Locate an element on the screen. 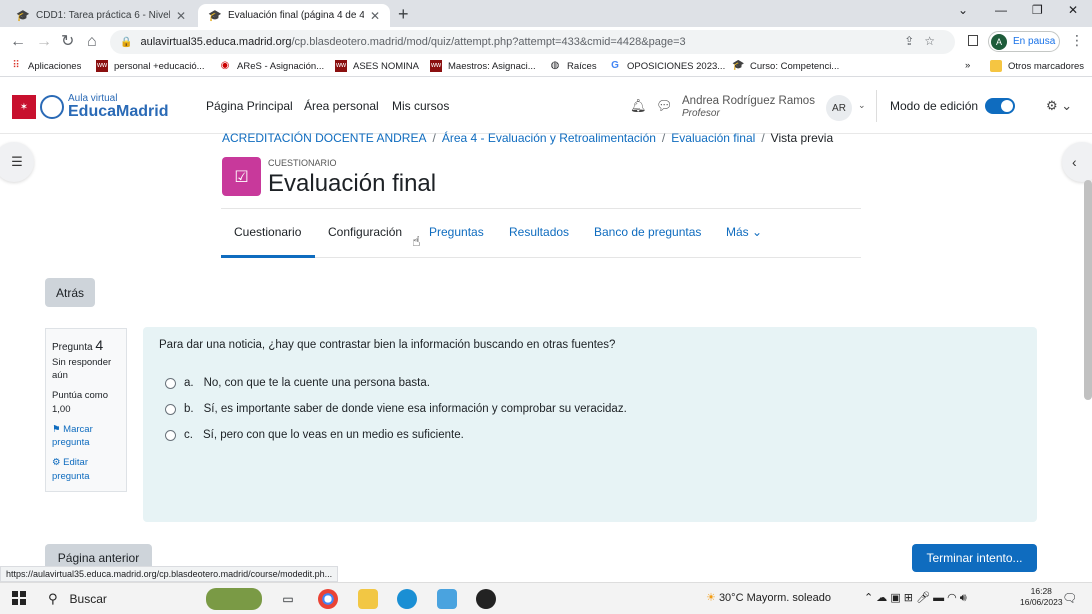 The width and height of the screenshot is (1092, 614). tab-configuracion: Configuración is located at coordinates (365, 232).